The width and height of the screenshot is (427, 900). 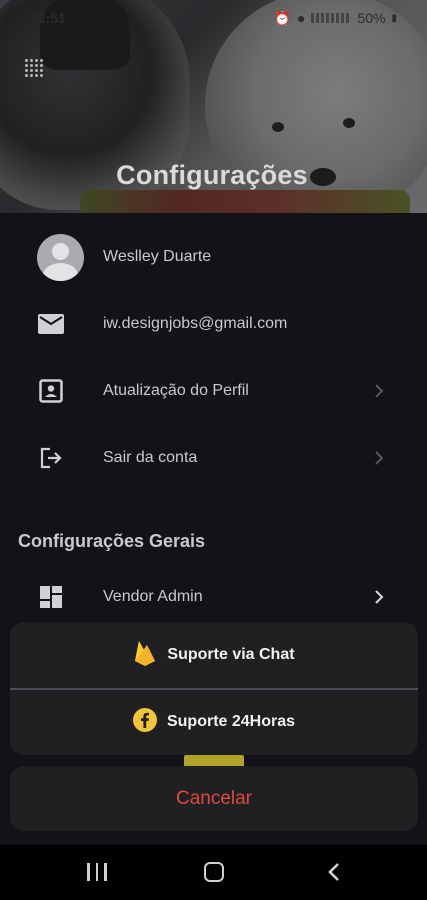 I want to click on alarm-icon: ⏰, so click(x=282, y=17).